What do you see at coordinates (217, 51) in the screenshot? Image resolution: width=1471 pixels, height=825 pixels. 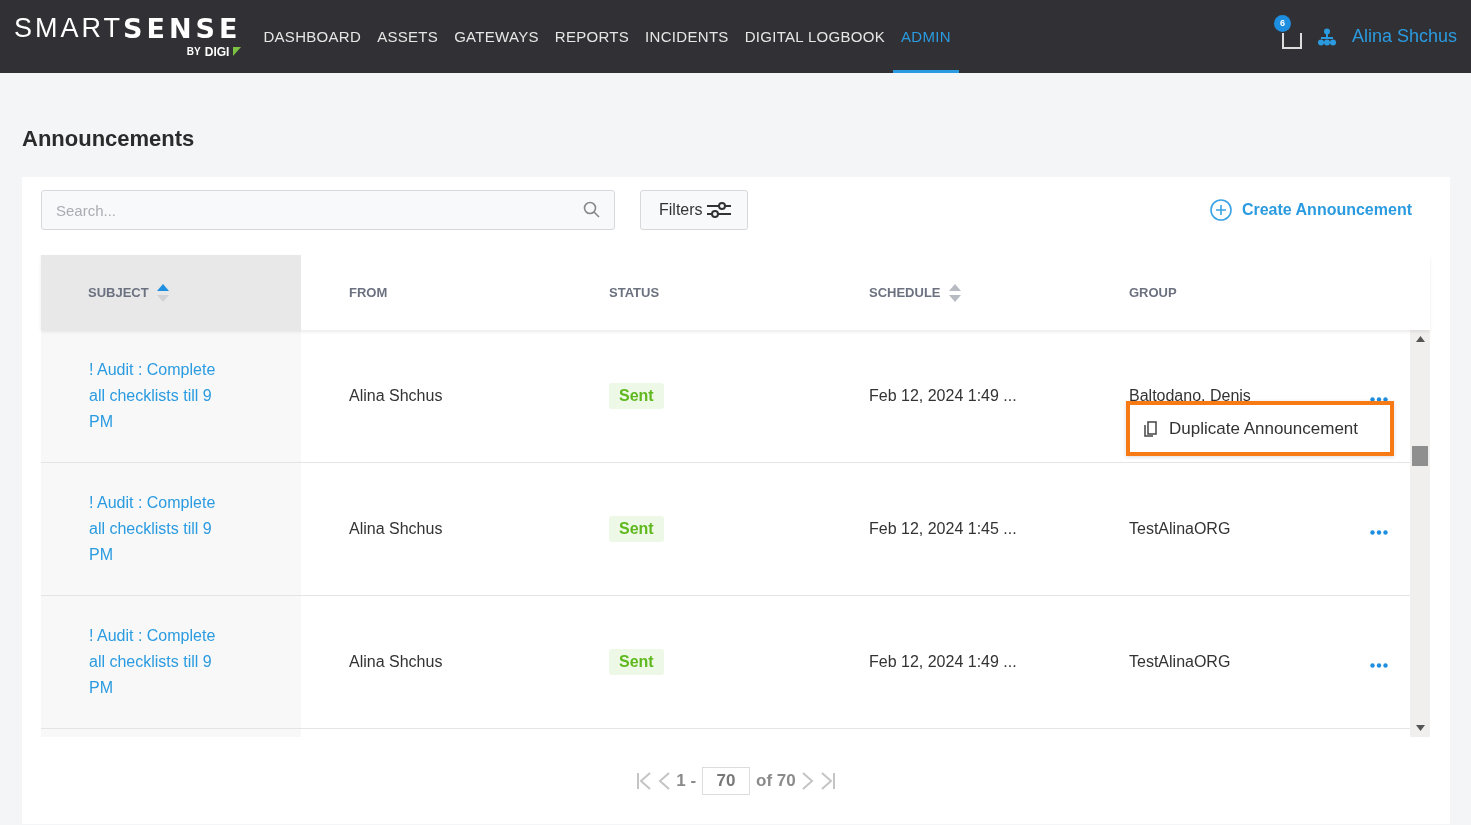 I see `brand-text: DIGI` at bounding box center [217, 51].